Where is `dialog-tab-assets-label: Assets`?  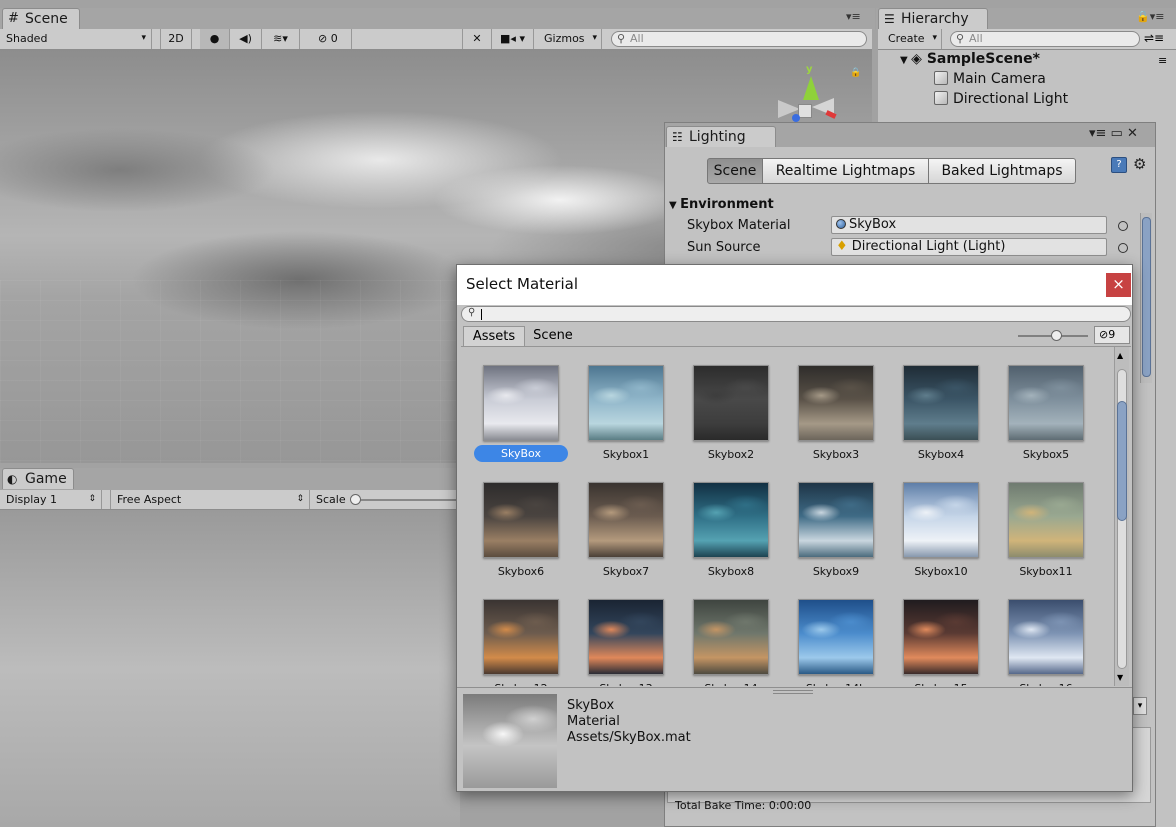 dialog-tab-assets-label: Assets is located at coordinates (494, 336).